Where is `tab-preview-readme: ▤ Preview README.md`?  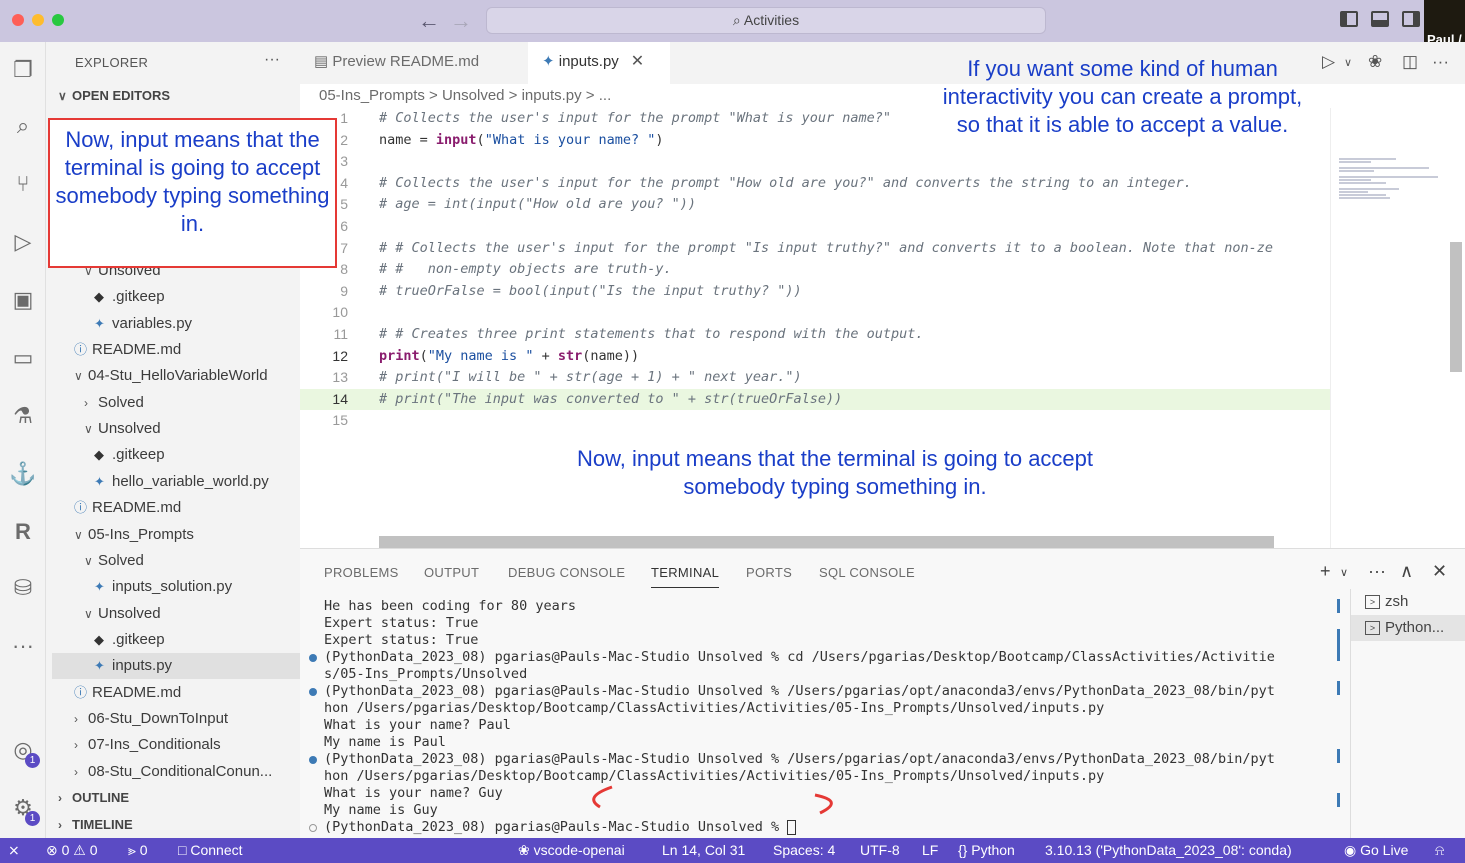
tab-preview-readme: ▤ Preview README.md is located at coordinates (412, 63).